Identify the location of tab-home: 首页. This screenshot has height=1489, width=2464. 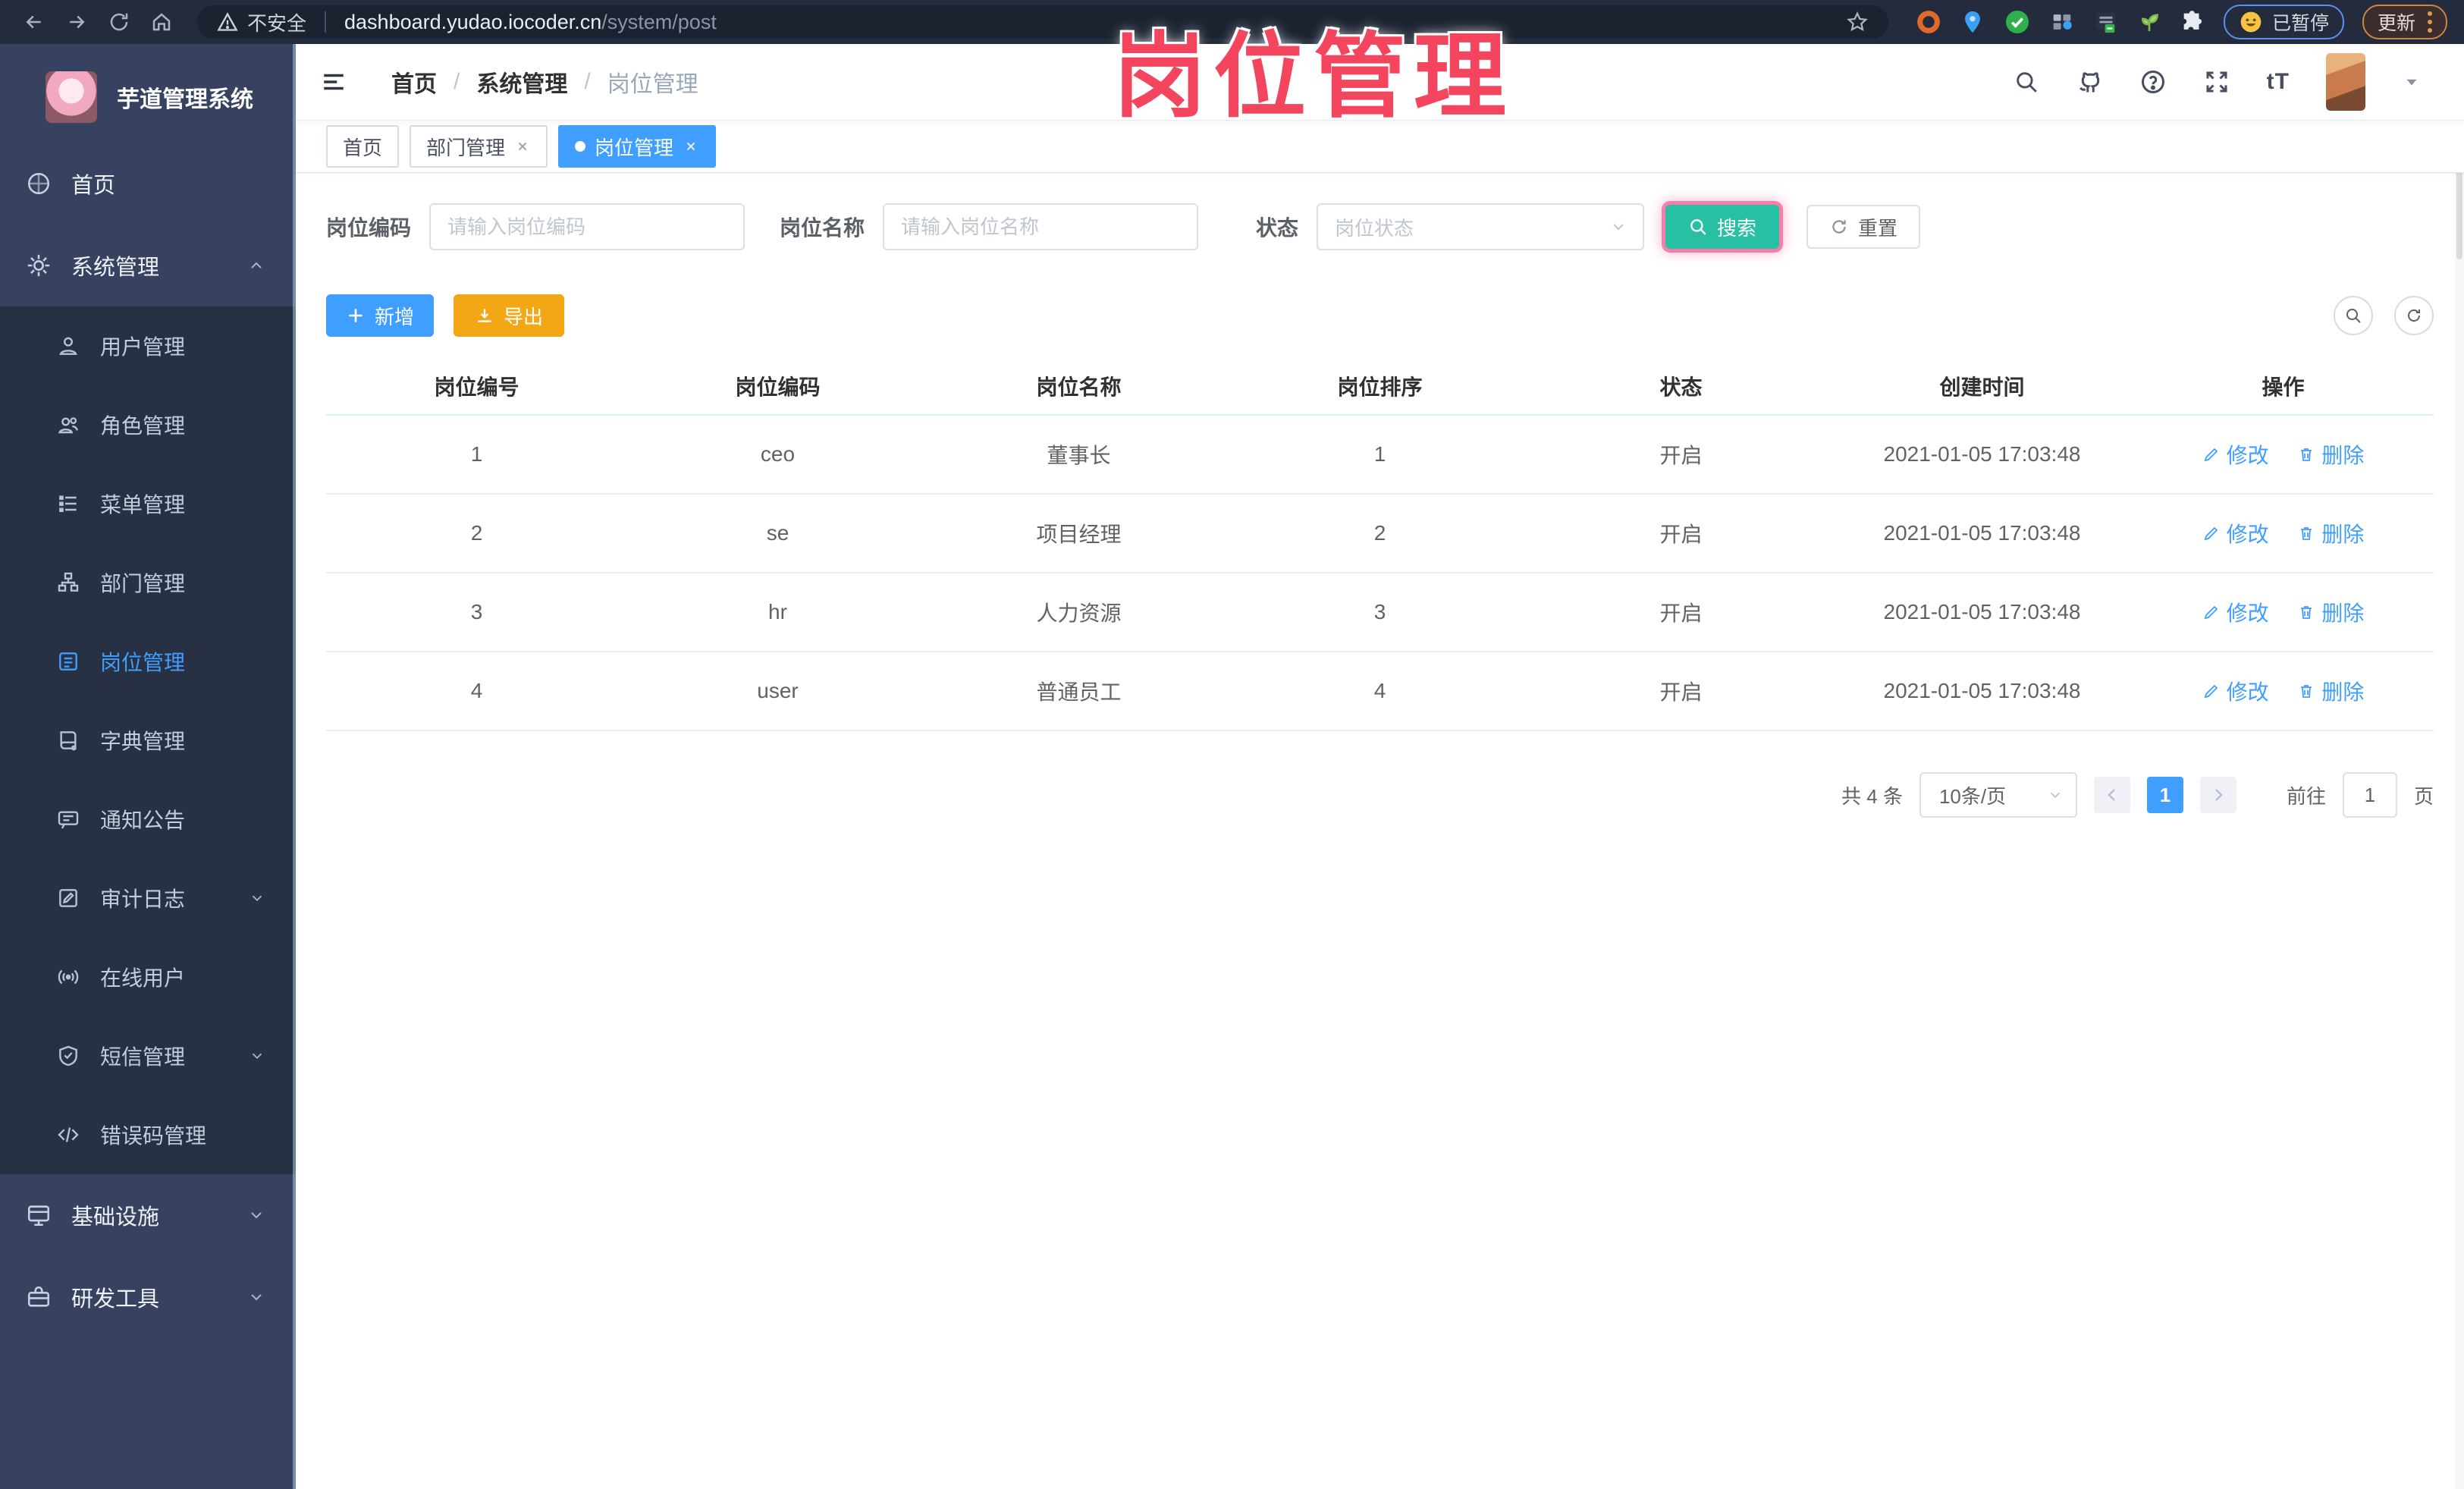
(363, 146).